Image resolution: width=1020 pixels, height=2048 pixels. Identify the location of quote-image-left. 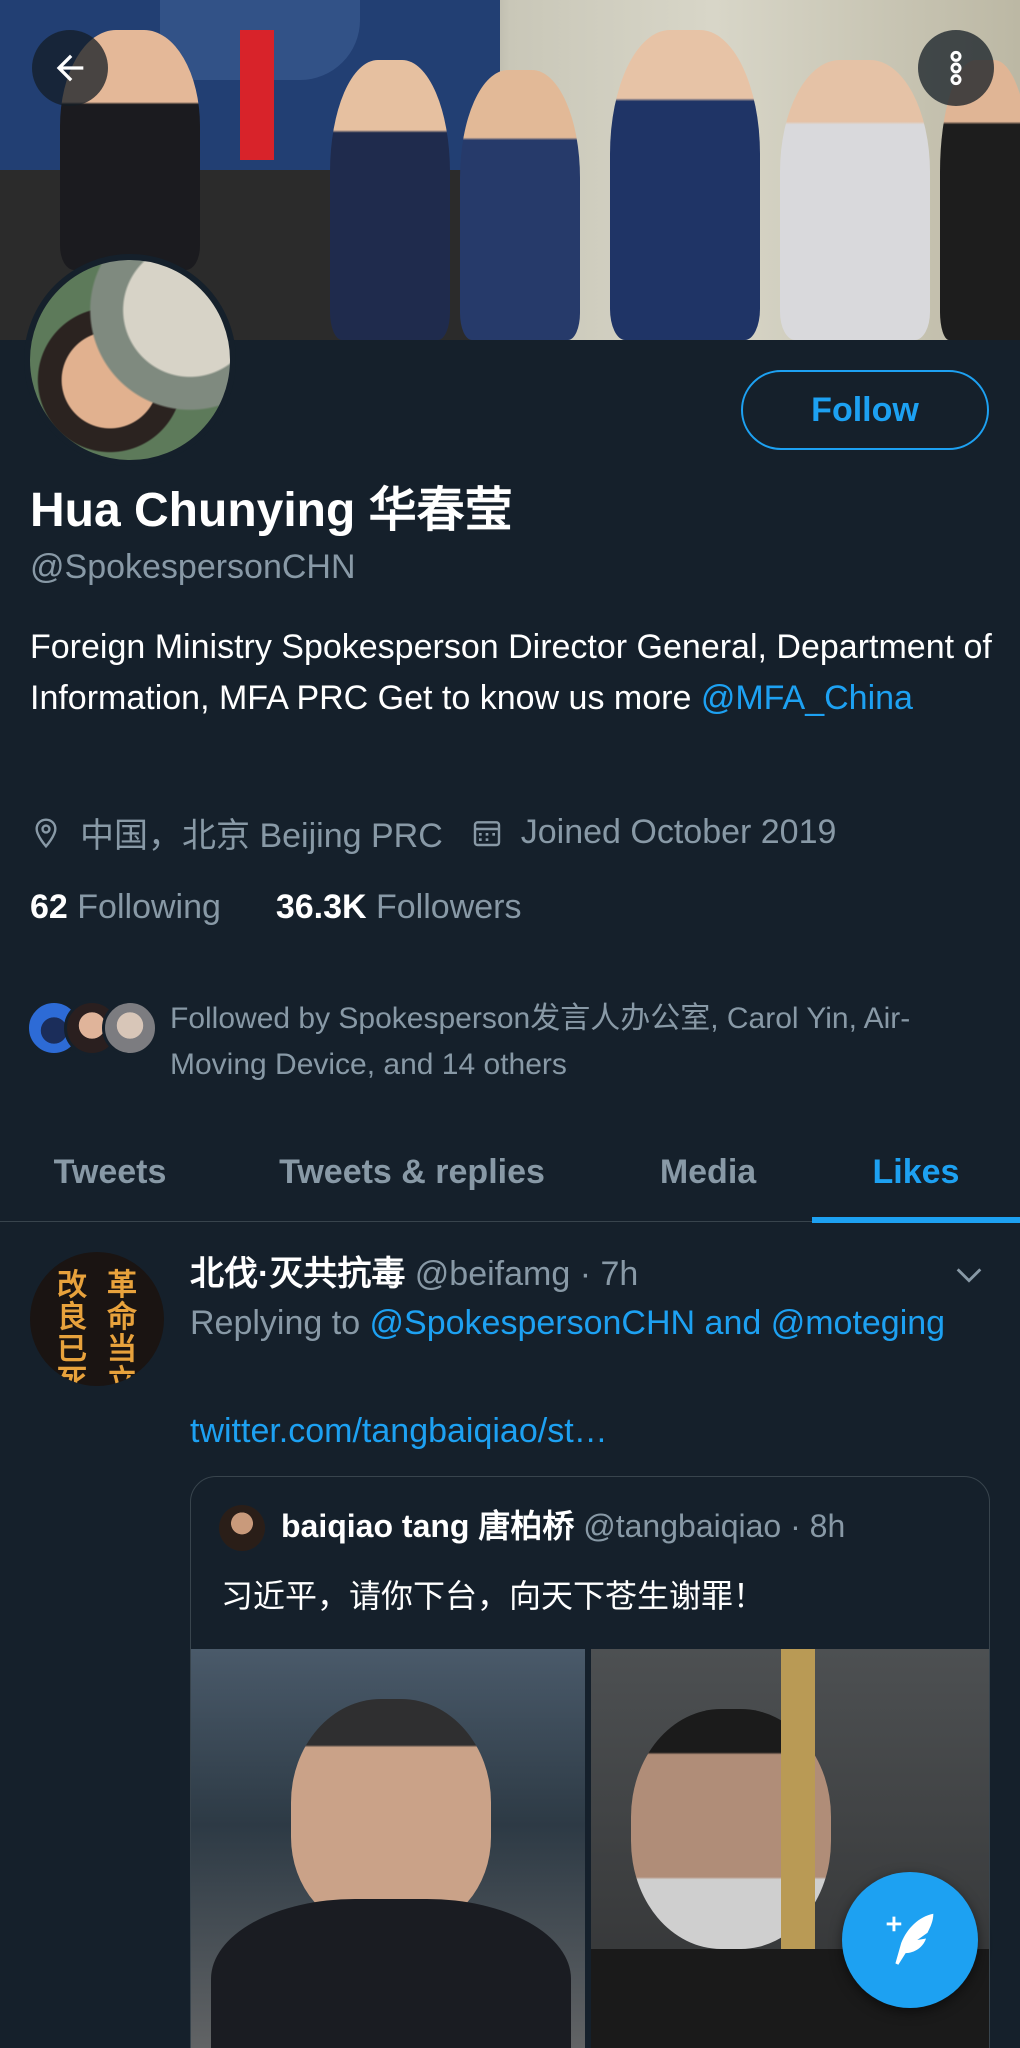
(388, 1848).